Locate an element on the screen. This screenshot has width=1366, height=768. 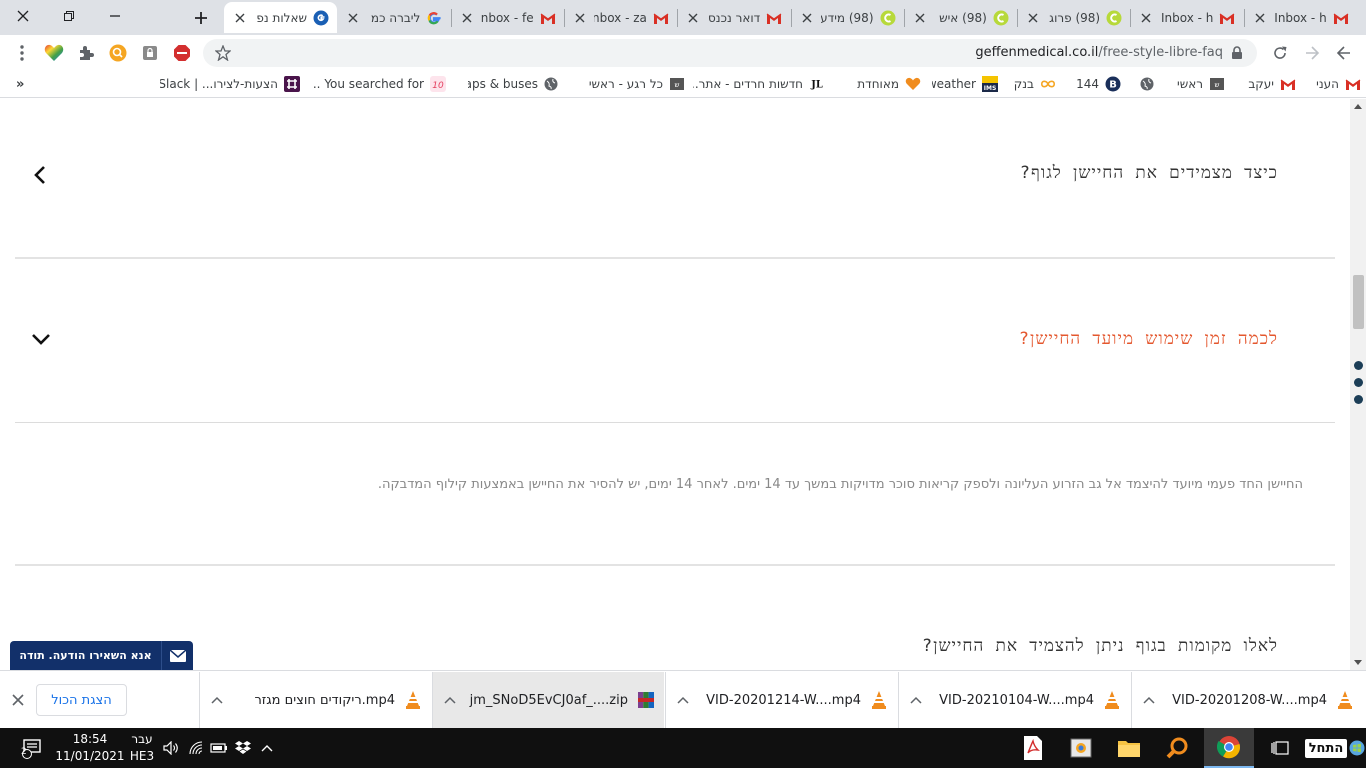
bookmark-item: ש כל רגע - ראשי is located at coordinates (635, 84).